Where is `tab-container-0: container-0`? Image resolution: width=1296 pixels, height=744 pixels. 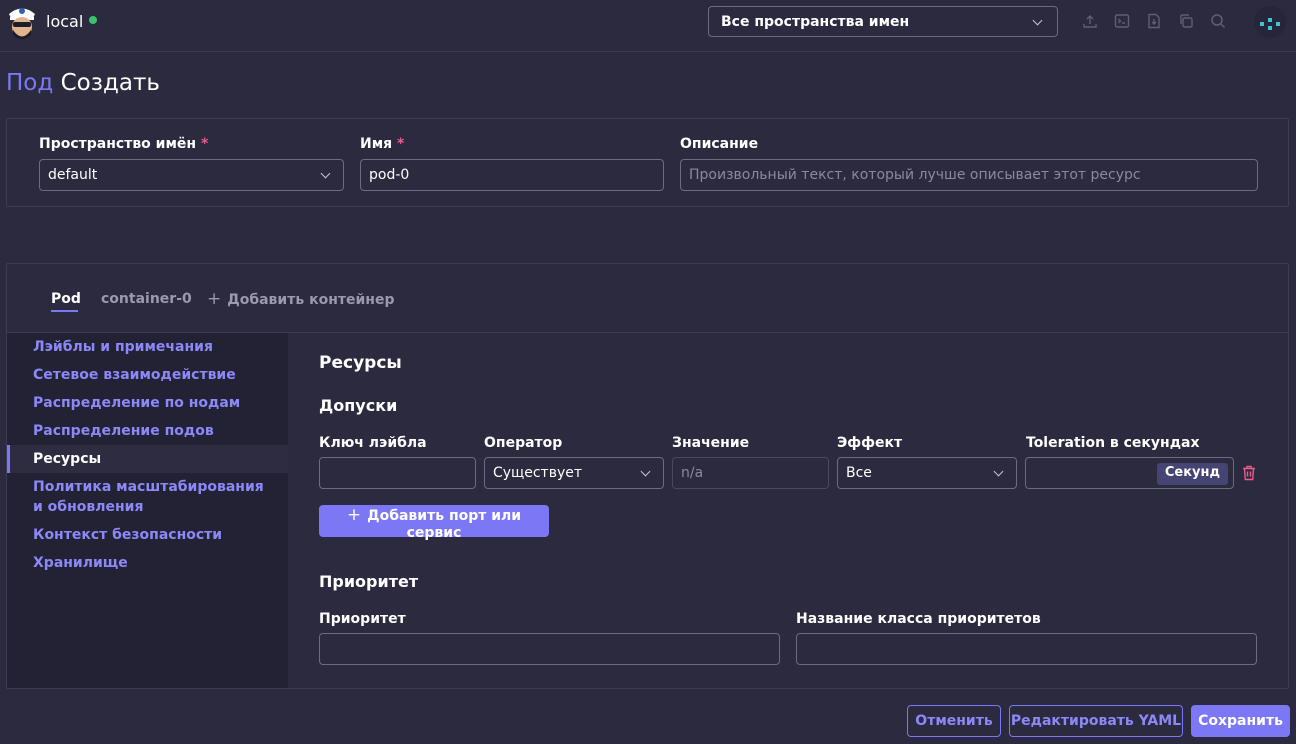 tab-container-0: container-0 is located at coordinates (146, 299).